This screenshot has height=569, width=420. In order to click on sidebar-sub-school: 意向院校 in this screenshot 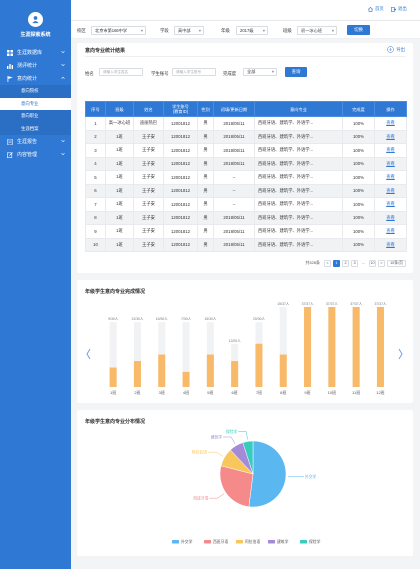, I will do `click(35, 91)`.